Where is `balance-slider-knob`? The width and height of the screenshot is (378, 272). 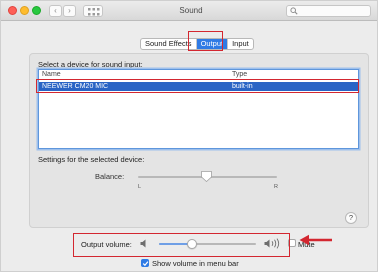 balance-slider-knob is located at coordinates (206, 176).